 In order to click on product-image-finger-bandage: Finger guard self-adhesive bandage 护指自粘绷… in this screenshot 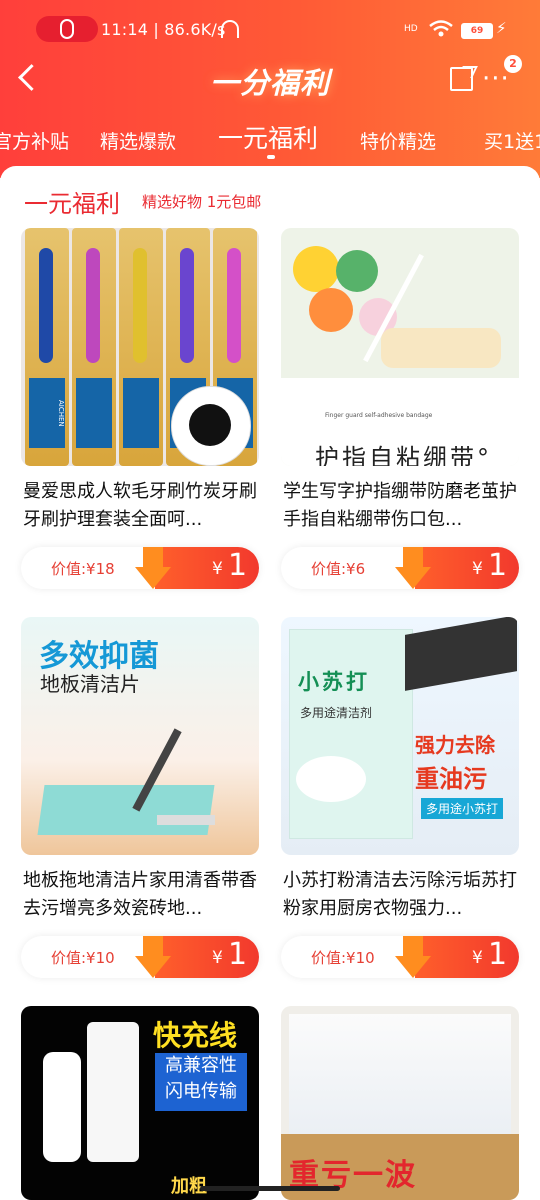, I will do `click(400, 347)`.